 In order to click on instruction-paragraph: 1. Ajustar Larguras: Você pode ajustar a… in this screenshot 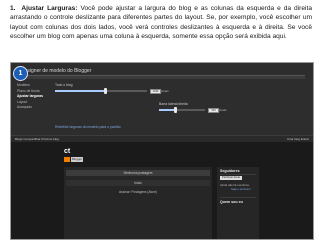, I will do `click(161, 23)`.